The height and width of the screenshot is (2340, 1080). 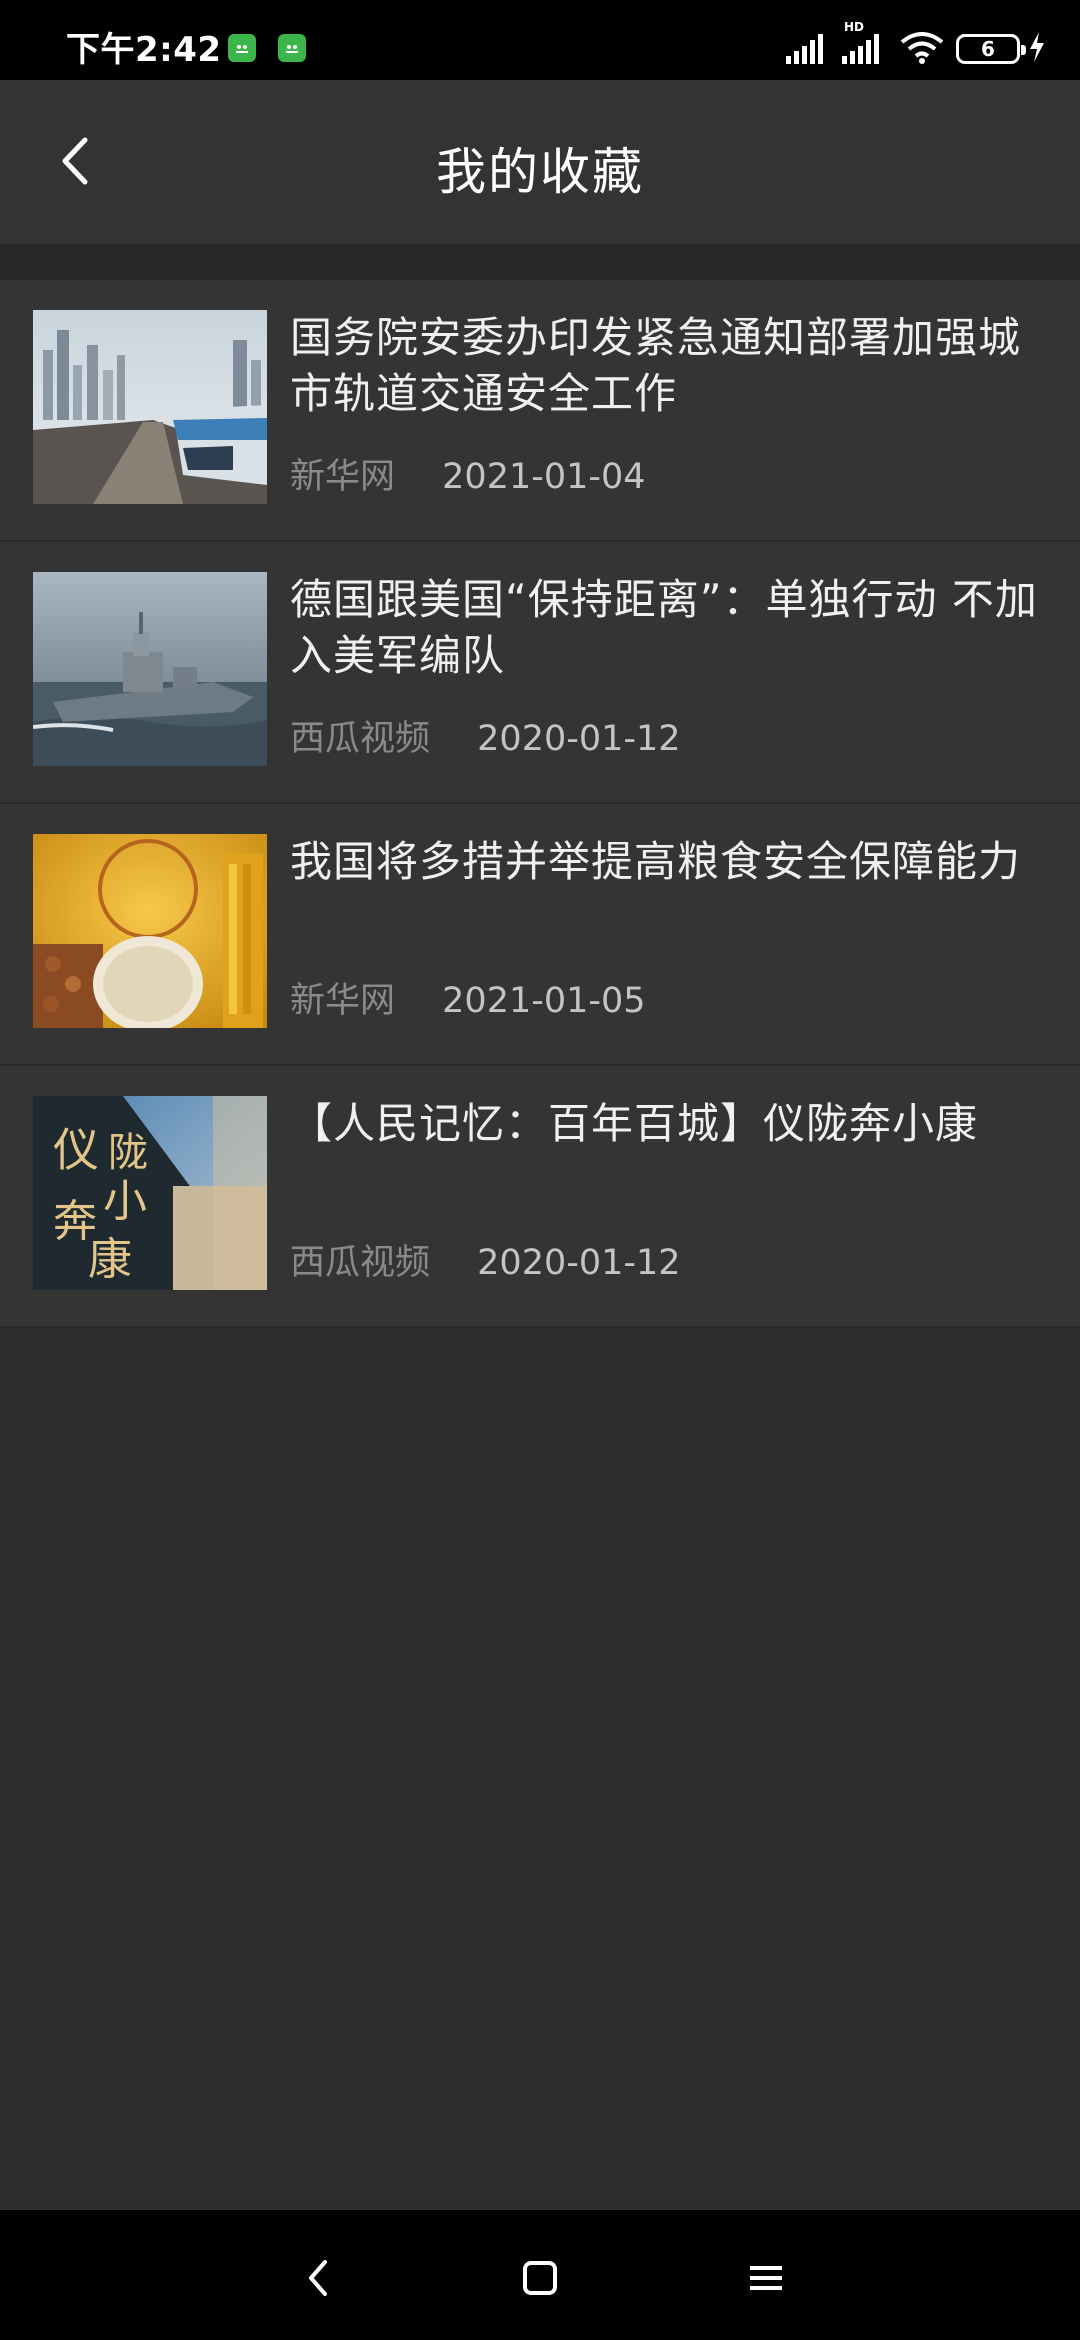 What do you see at coordinates (76, 1150) in the screenshot?
I see `thumb-text: 仪` at bounding box center [76, 1150].